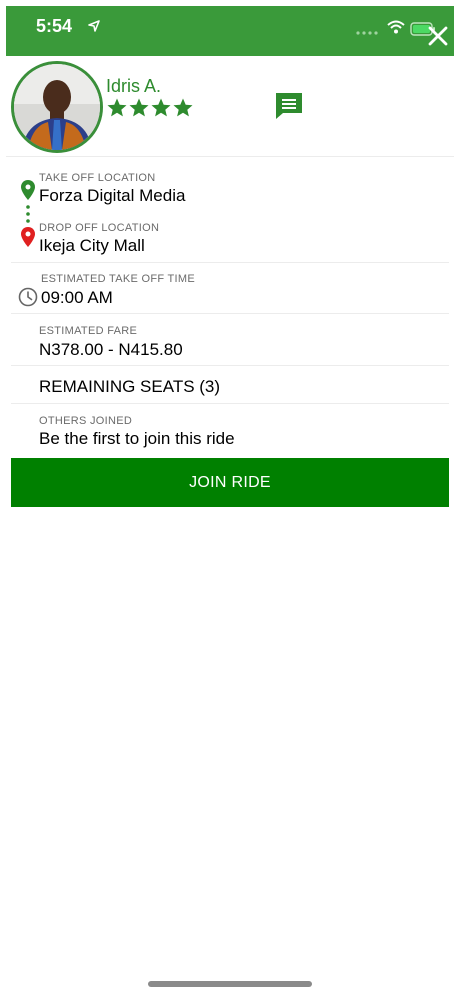 This screenshot has width=460, height=996. Describe the element at coordinates (111, 349) in the screenshot. I see `fare-value: N378.00 - N415.80` at that location.